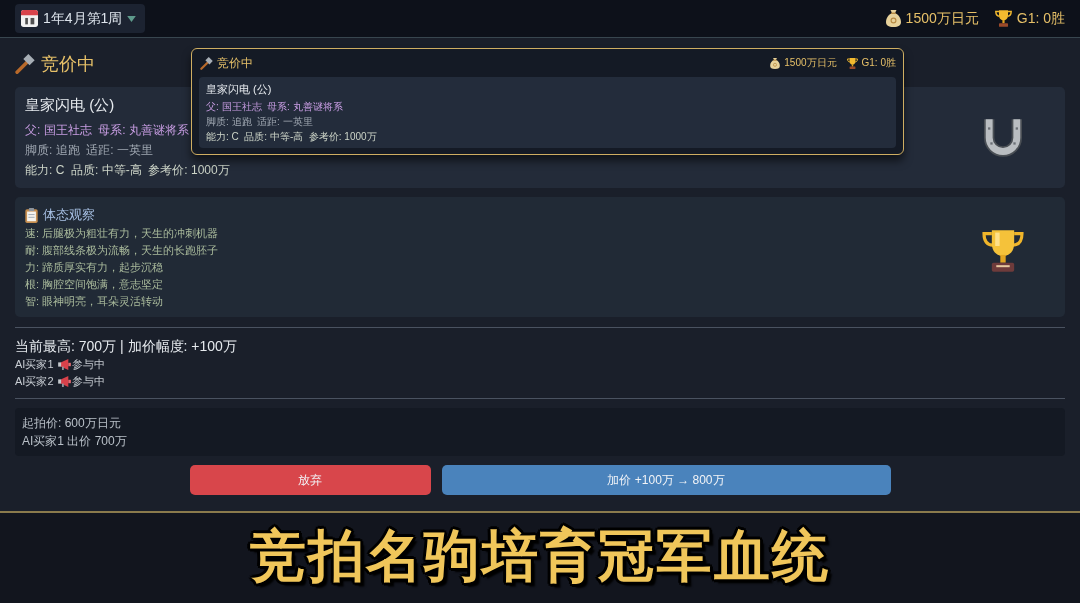  What do you see at coordinates (69, 215) in the screenshot?
I see `card-title: 体态观察` at bounding box center [69, 215].